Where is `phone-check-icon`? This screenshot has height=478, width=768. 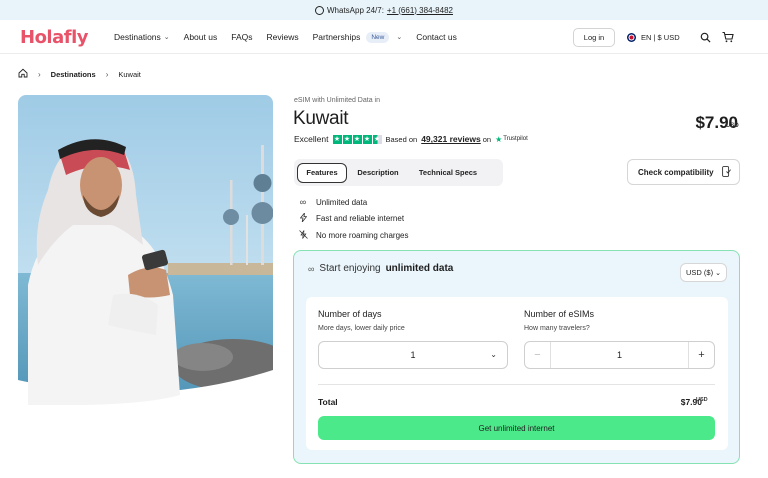 phone-check-icon is located at coordinates (726, 172).